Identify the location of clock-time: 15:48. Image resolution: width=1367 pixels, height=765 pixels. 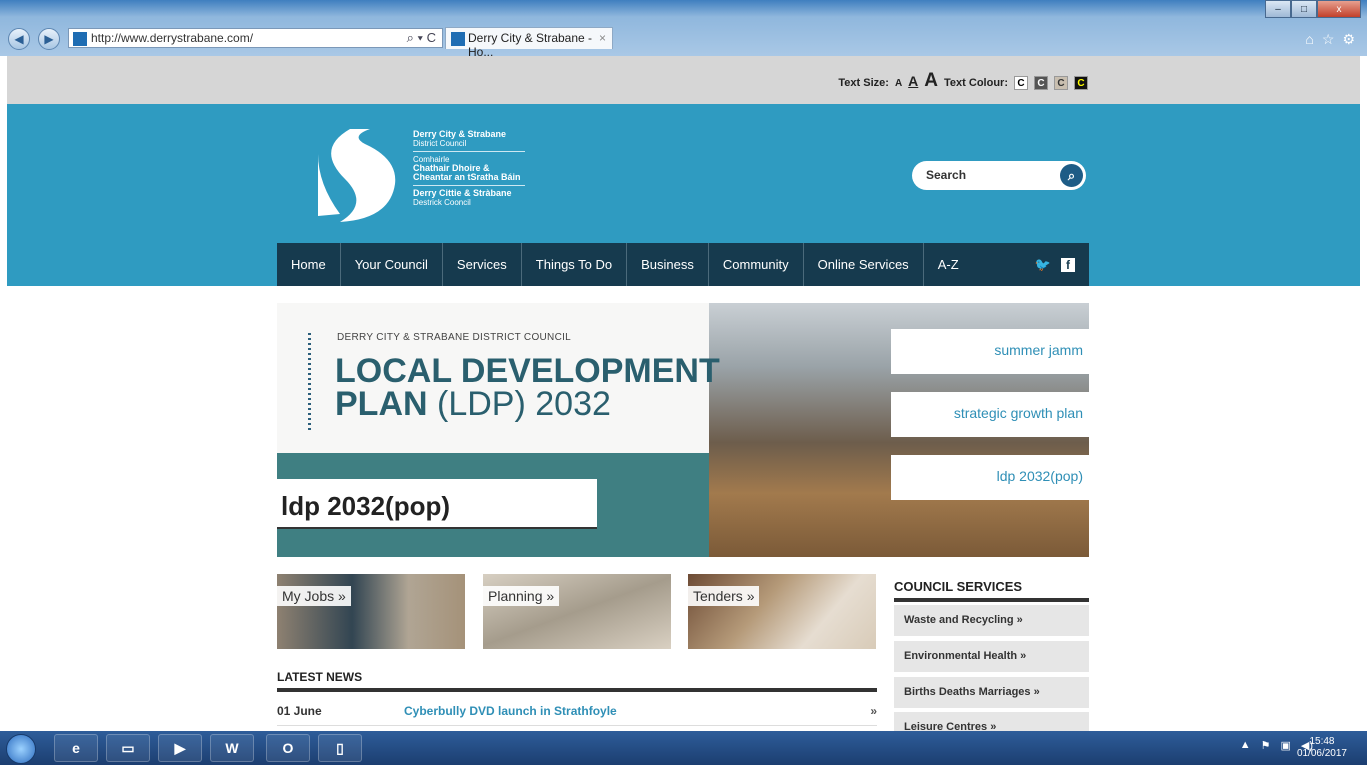
(1322, 741).